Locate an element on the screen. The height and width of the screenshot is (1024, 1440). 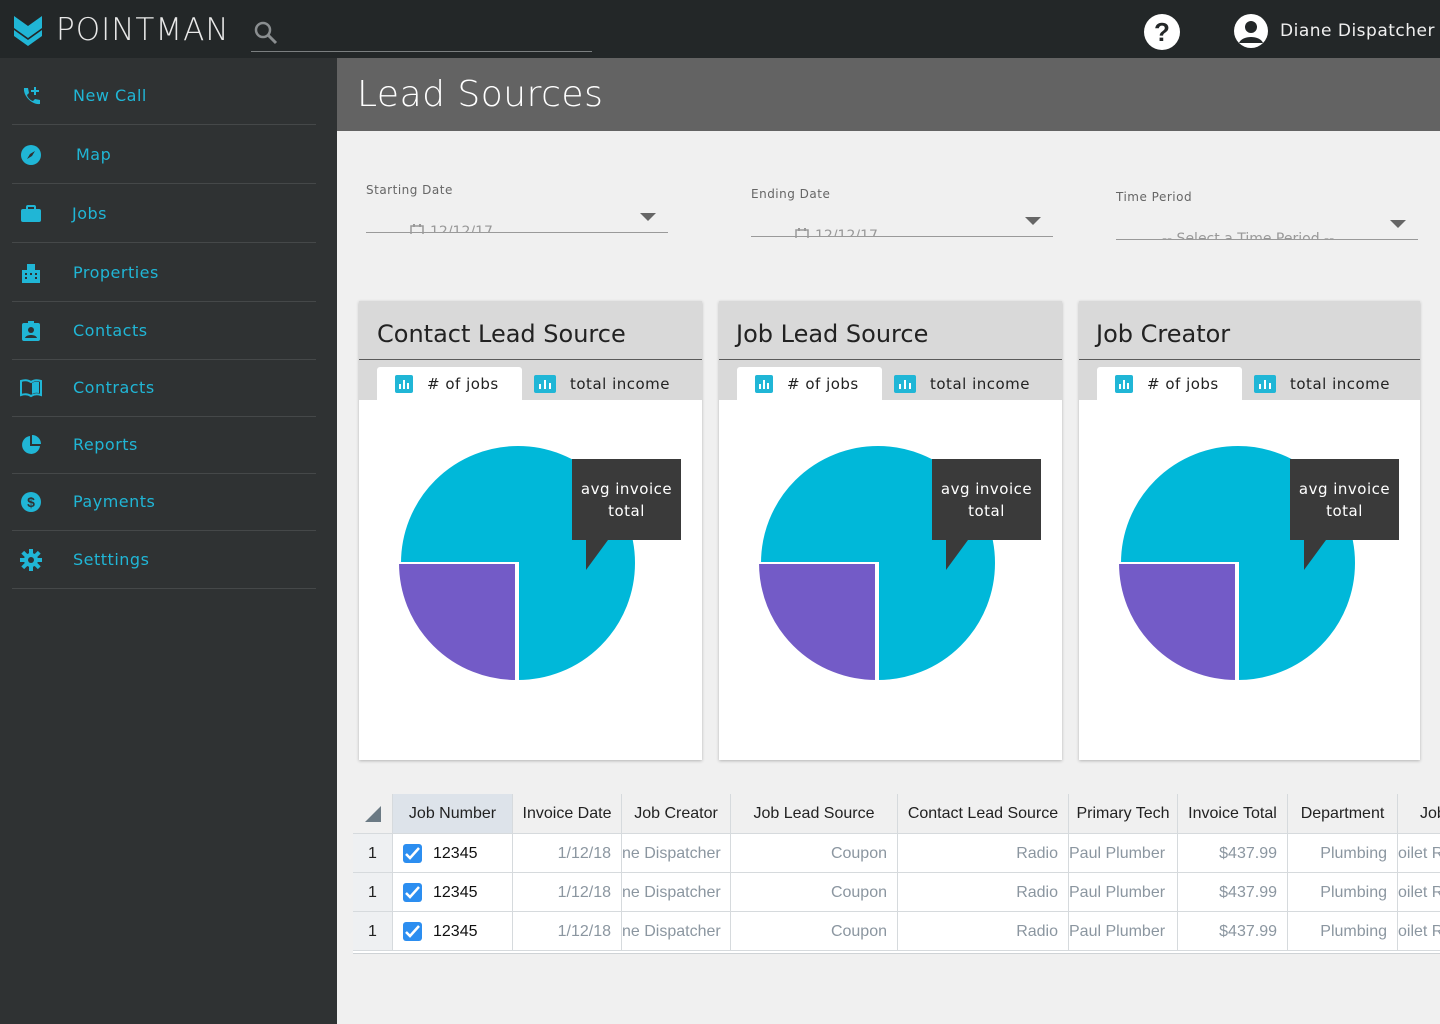
page-title: Lead Sources is located at coordinates (480, 94).